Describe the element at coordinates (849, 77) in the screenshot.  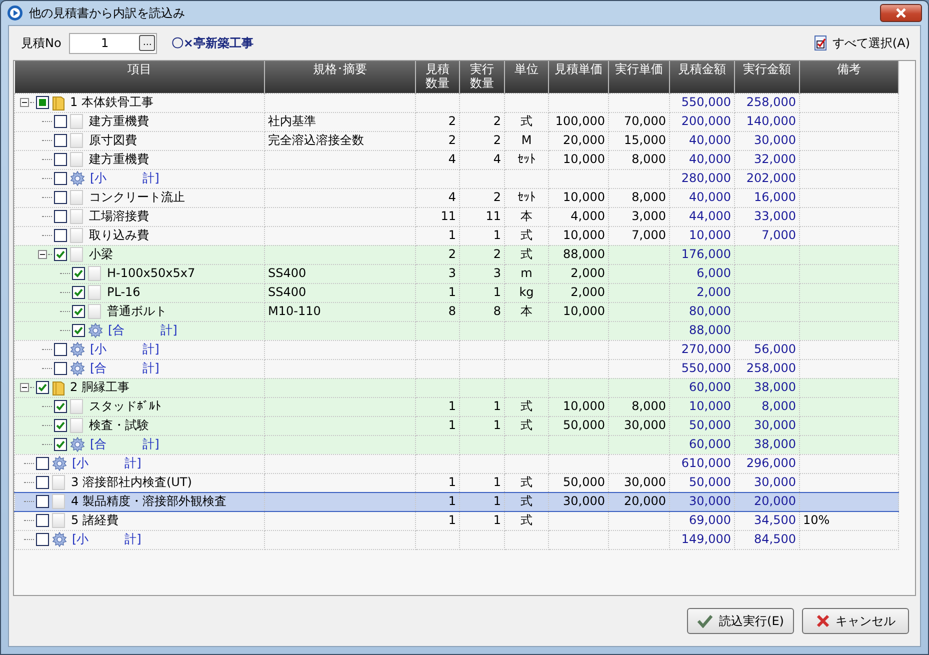
I see `column-header: 備考` at that location.